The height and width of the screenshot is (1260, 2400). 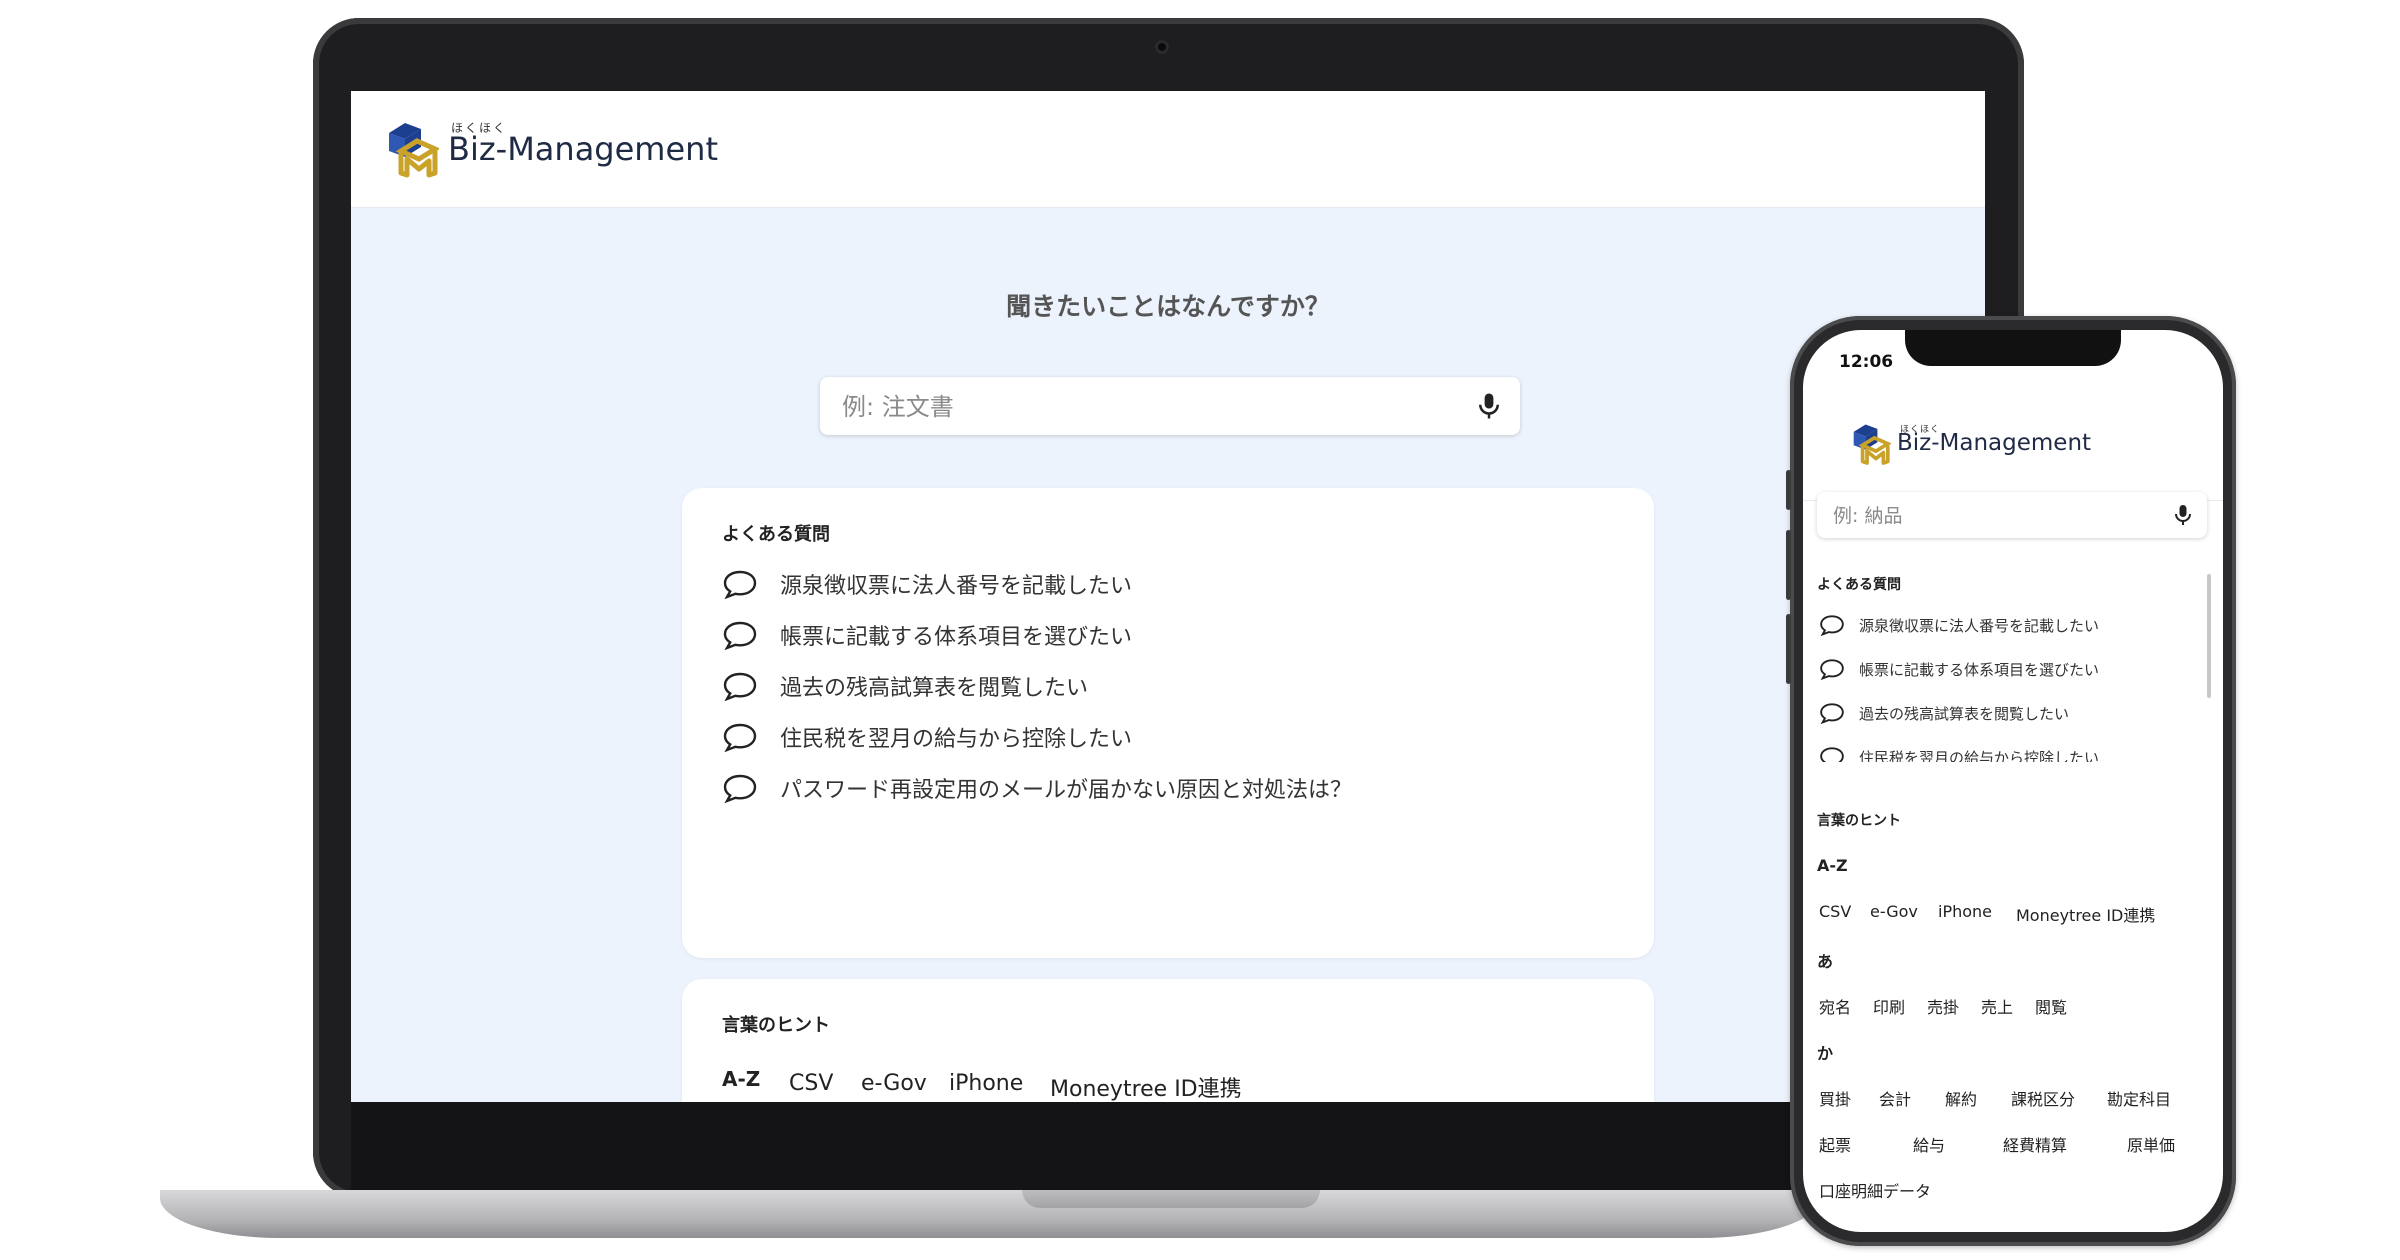 What do you see at coordinates (2043, 1098) in the screenshot?
I see `hint-word: 課税区分` at bounding box center [2043, 1098].